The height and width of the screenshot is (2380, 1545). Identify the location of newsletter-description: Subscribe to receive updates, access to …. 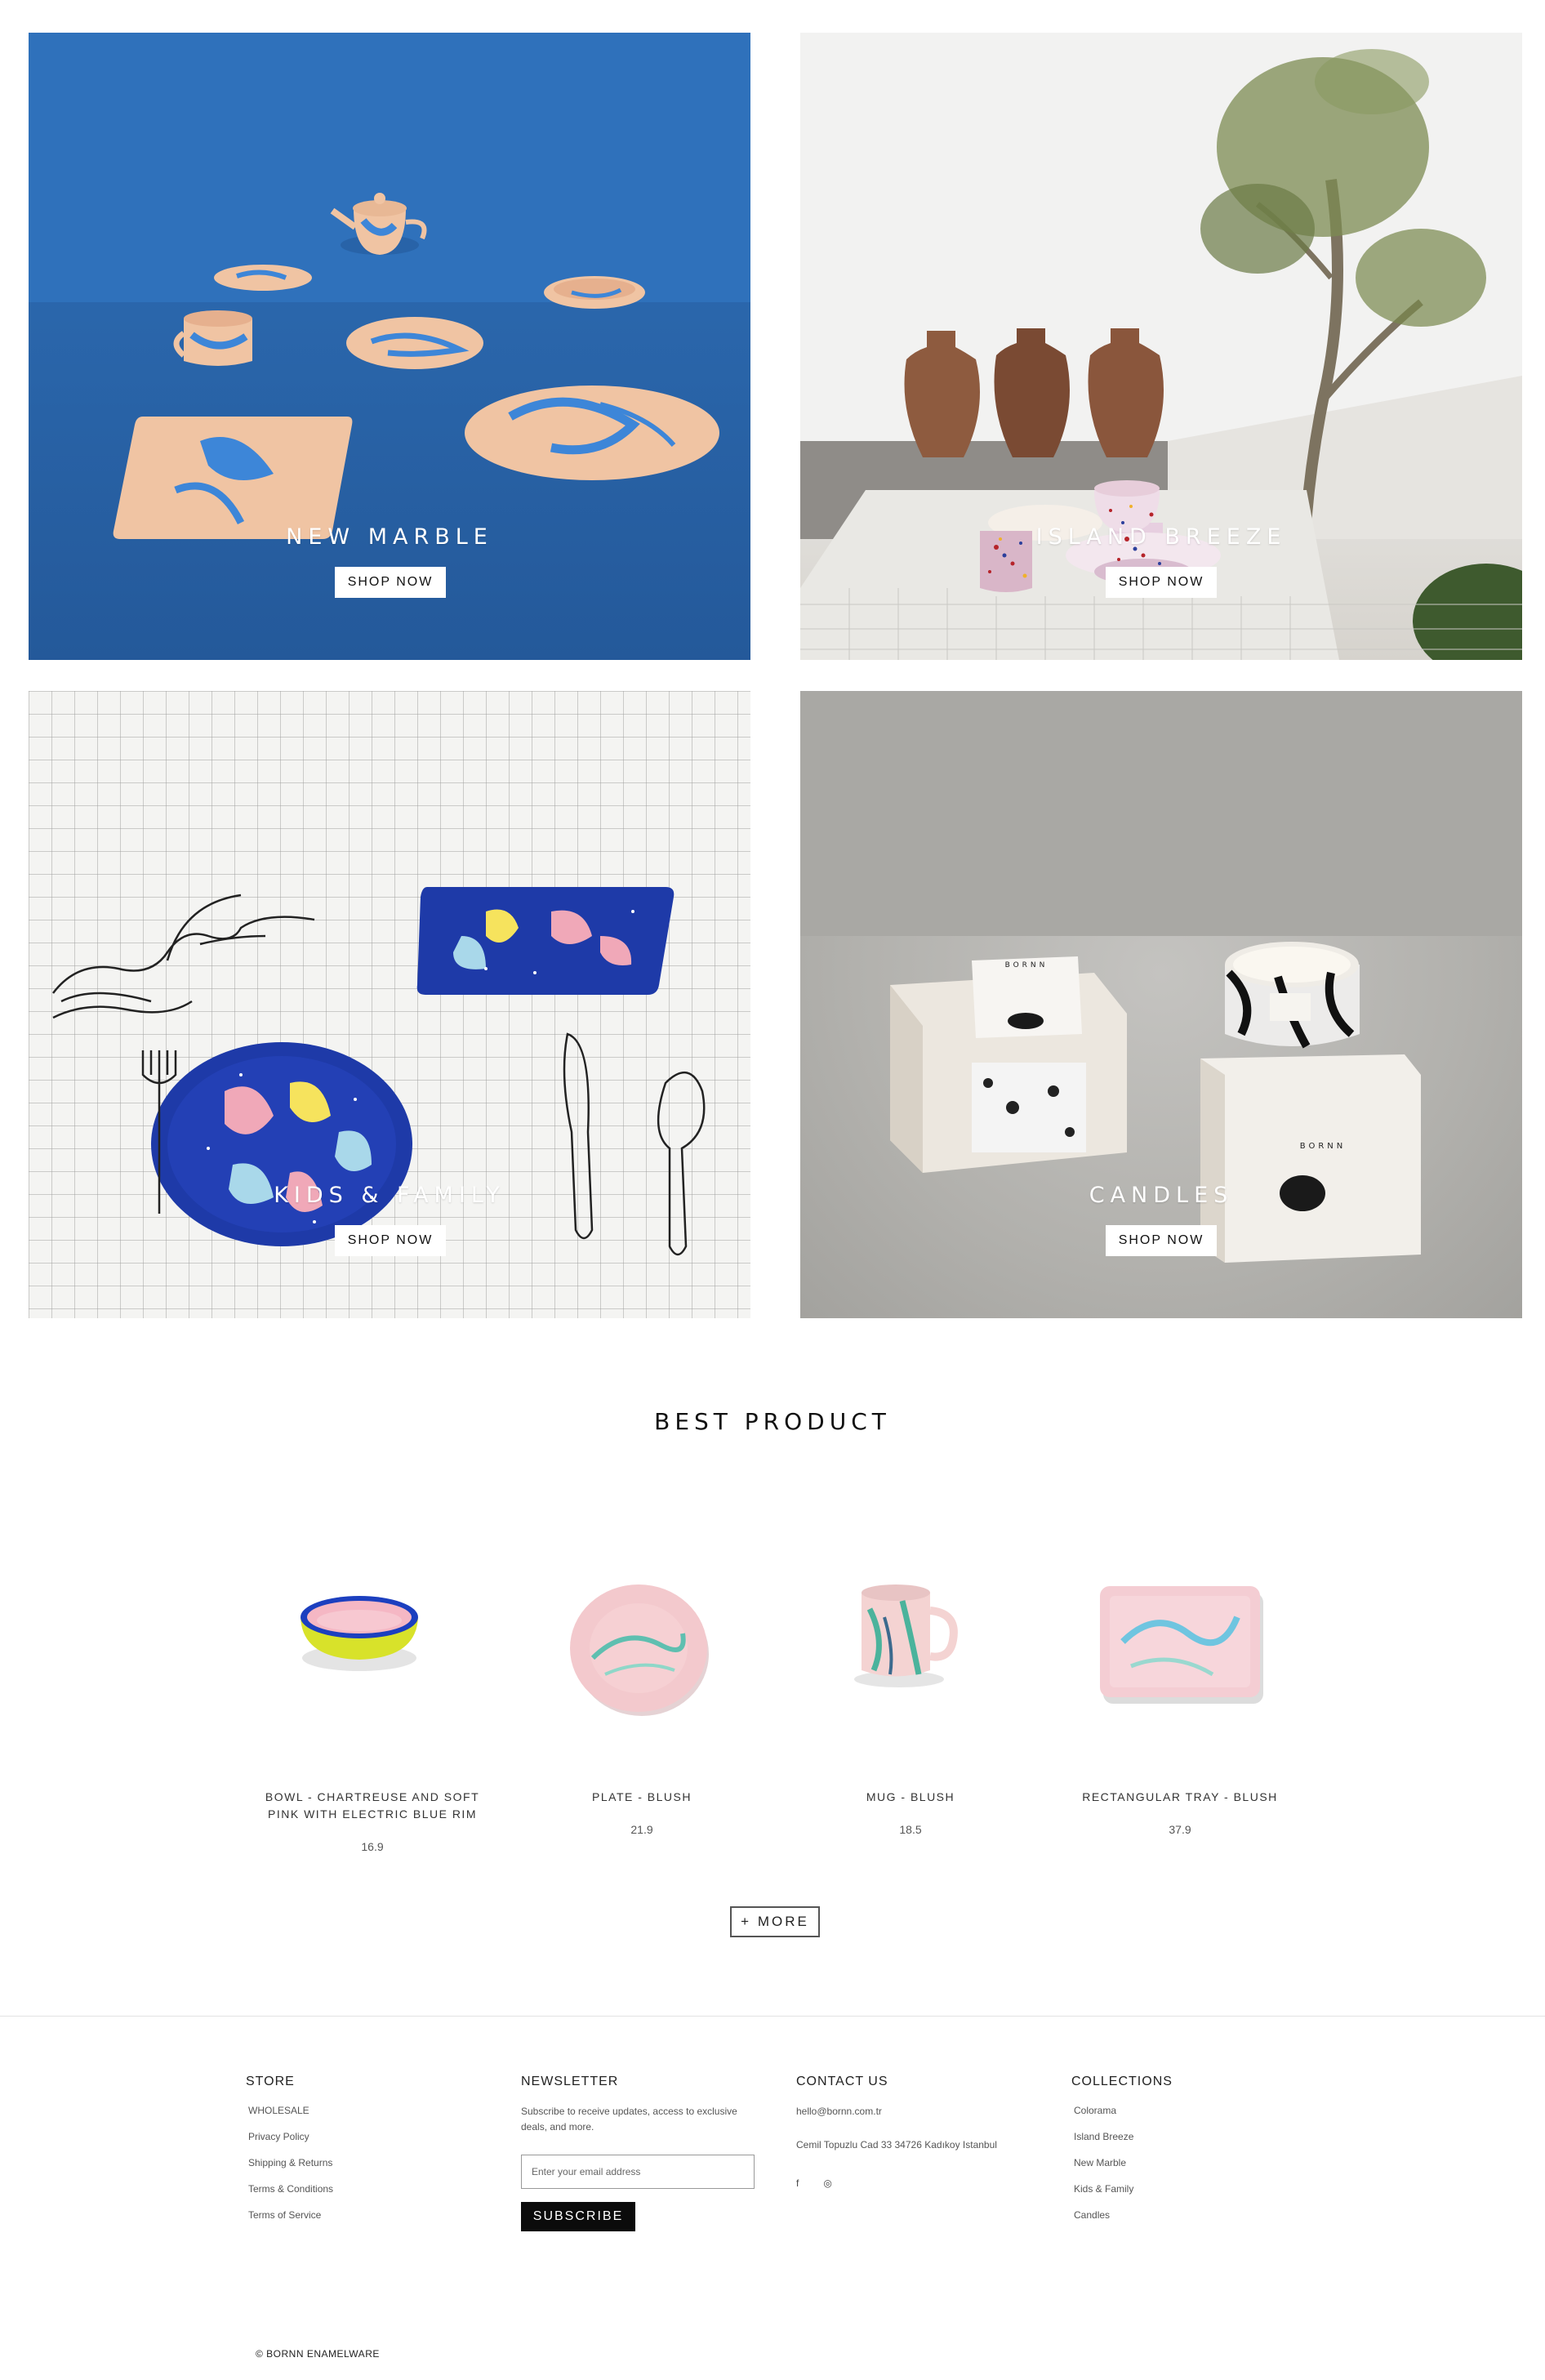
(629, 2119).